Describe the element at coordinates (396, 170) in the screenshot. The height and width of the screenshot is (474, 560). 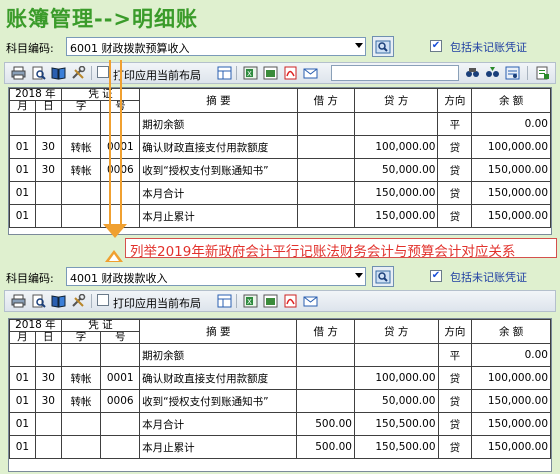
I see `credit-cell: 50,000.00` at that location.